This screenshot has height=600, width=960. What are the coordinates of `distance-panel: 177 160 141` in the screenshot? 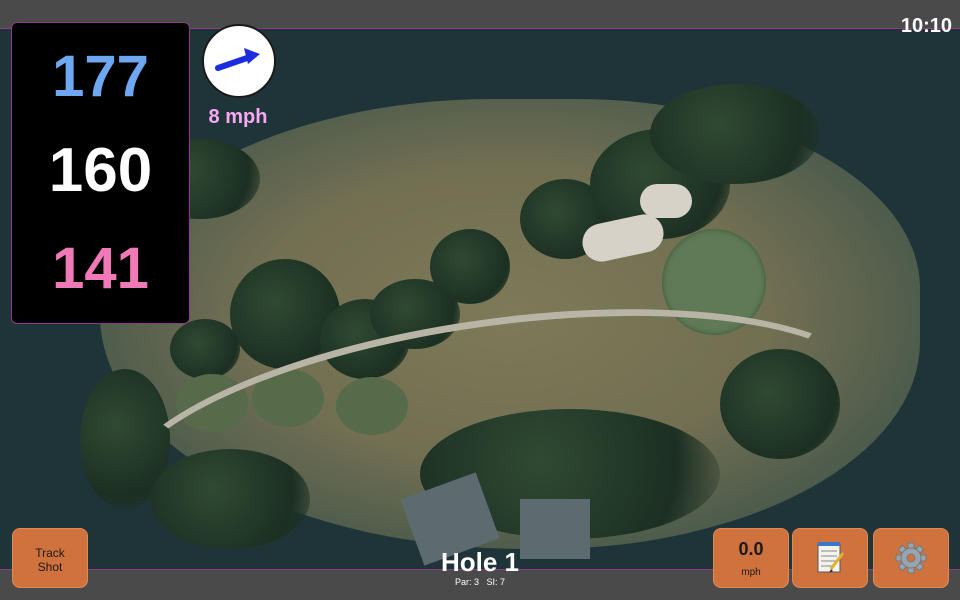 It's located at (100, 173).